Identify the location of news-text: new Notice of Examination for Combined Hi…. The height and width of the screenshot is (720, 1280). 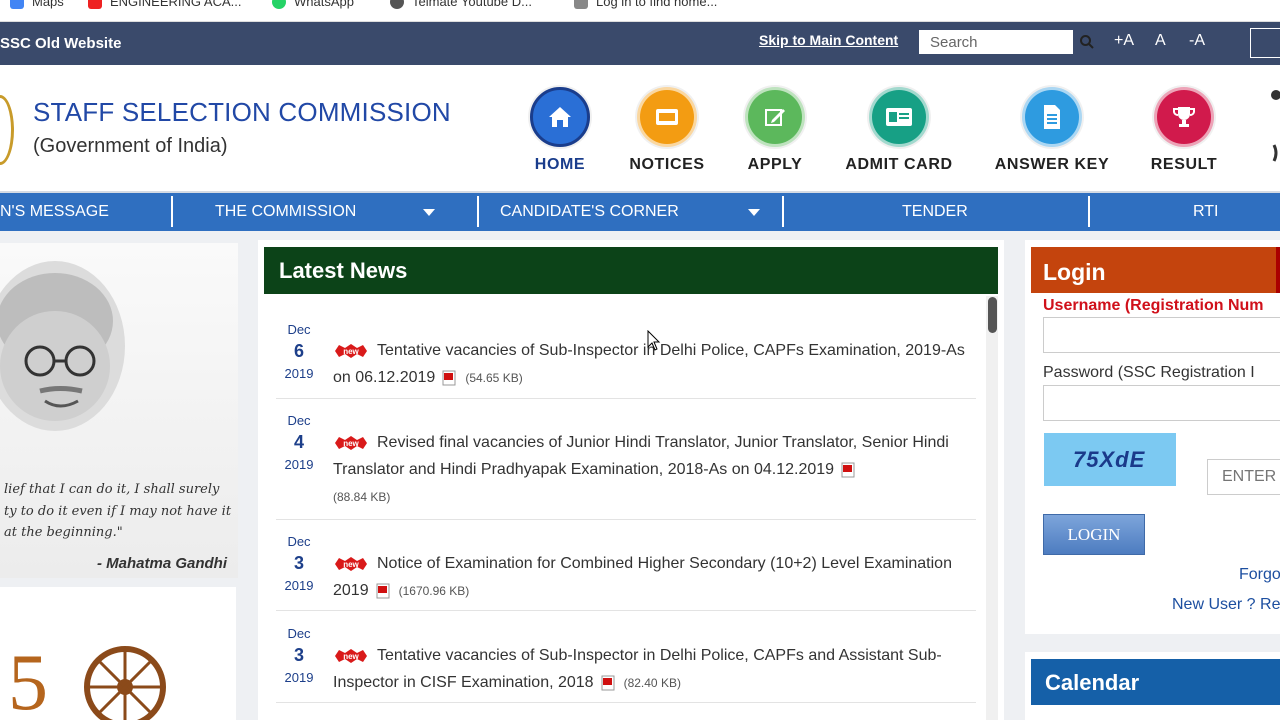
(653, 577).